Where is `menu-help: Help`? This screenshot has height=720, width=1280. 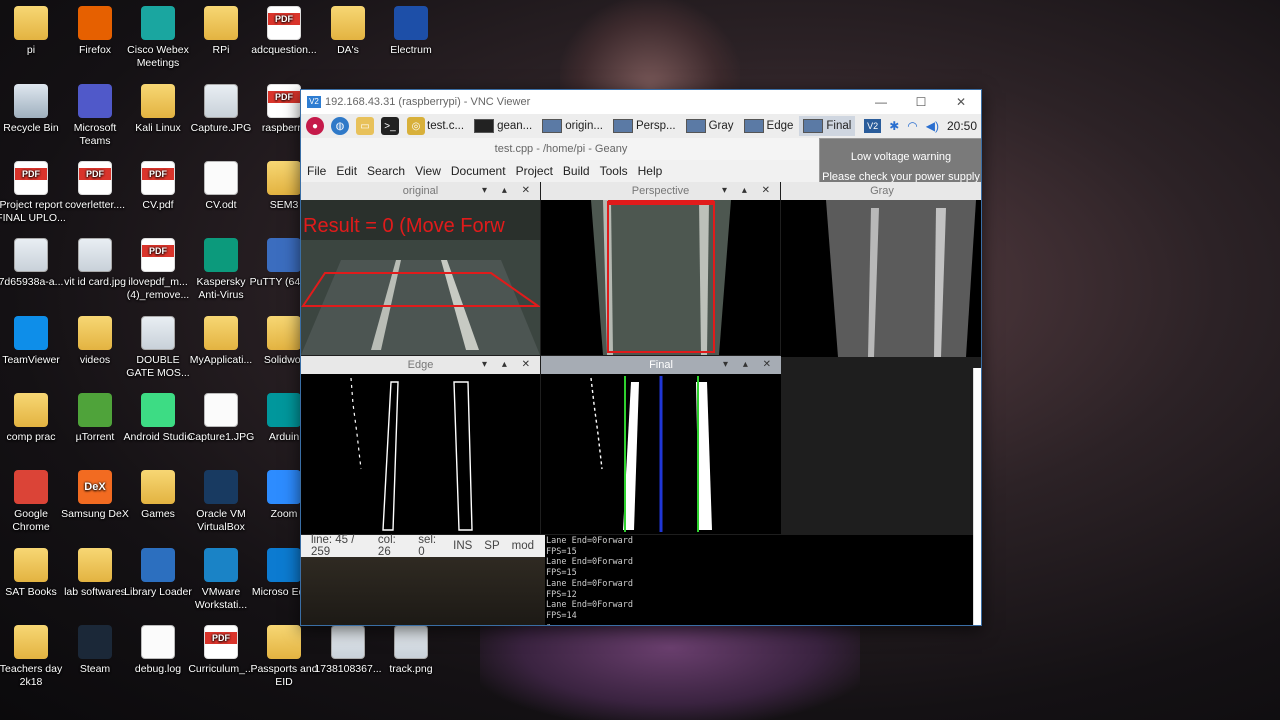
menu-help: Help is located at coordinates (650, 171).